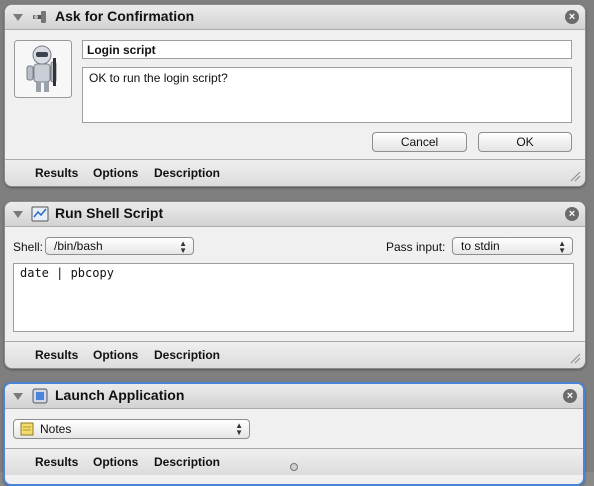 This screenshot has height=486, width=594. What do you see at coordinates (419, 142) in the screenshot?
I see `cancel-button: Cancel` at bounding box center [419, 142].